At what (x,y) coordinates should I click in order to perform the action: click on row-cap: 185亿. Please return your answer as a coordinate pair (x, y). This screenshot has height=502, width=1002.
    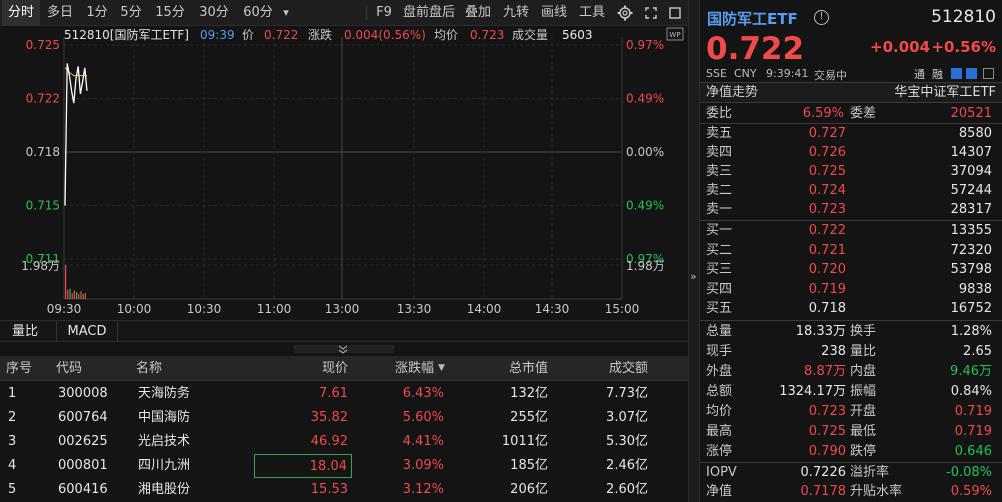
    Looking at the image, I should click on (529, 465).